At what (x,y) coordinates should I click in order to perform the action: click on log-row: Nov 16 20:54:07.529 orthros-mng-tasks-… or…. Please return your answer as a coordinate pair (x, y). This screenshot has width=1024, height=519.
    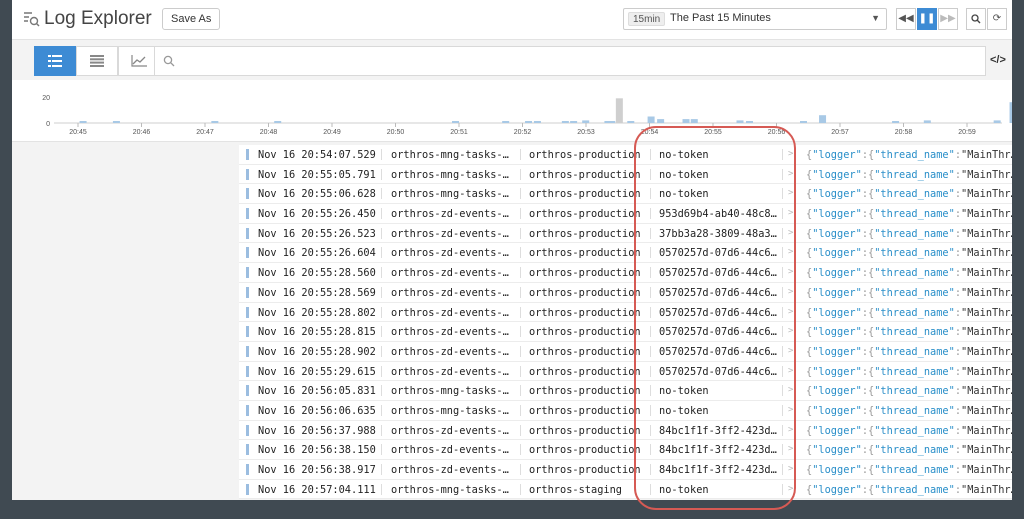
    Looking at the image, I should click on (625, 155).